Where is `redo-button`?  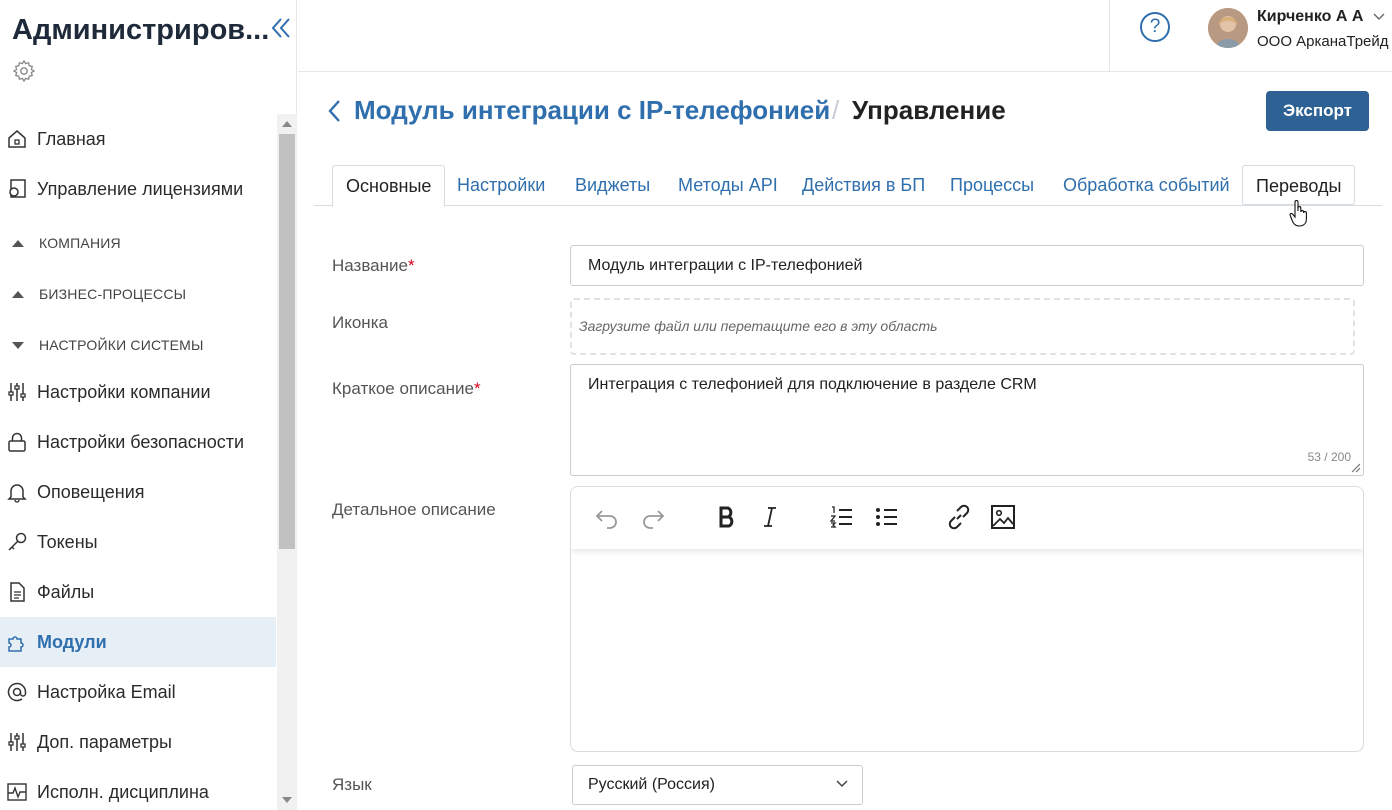 redo-button is located at coordinates (653, 517).